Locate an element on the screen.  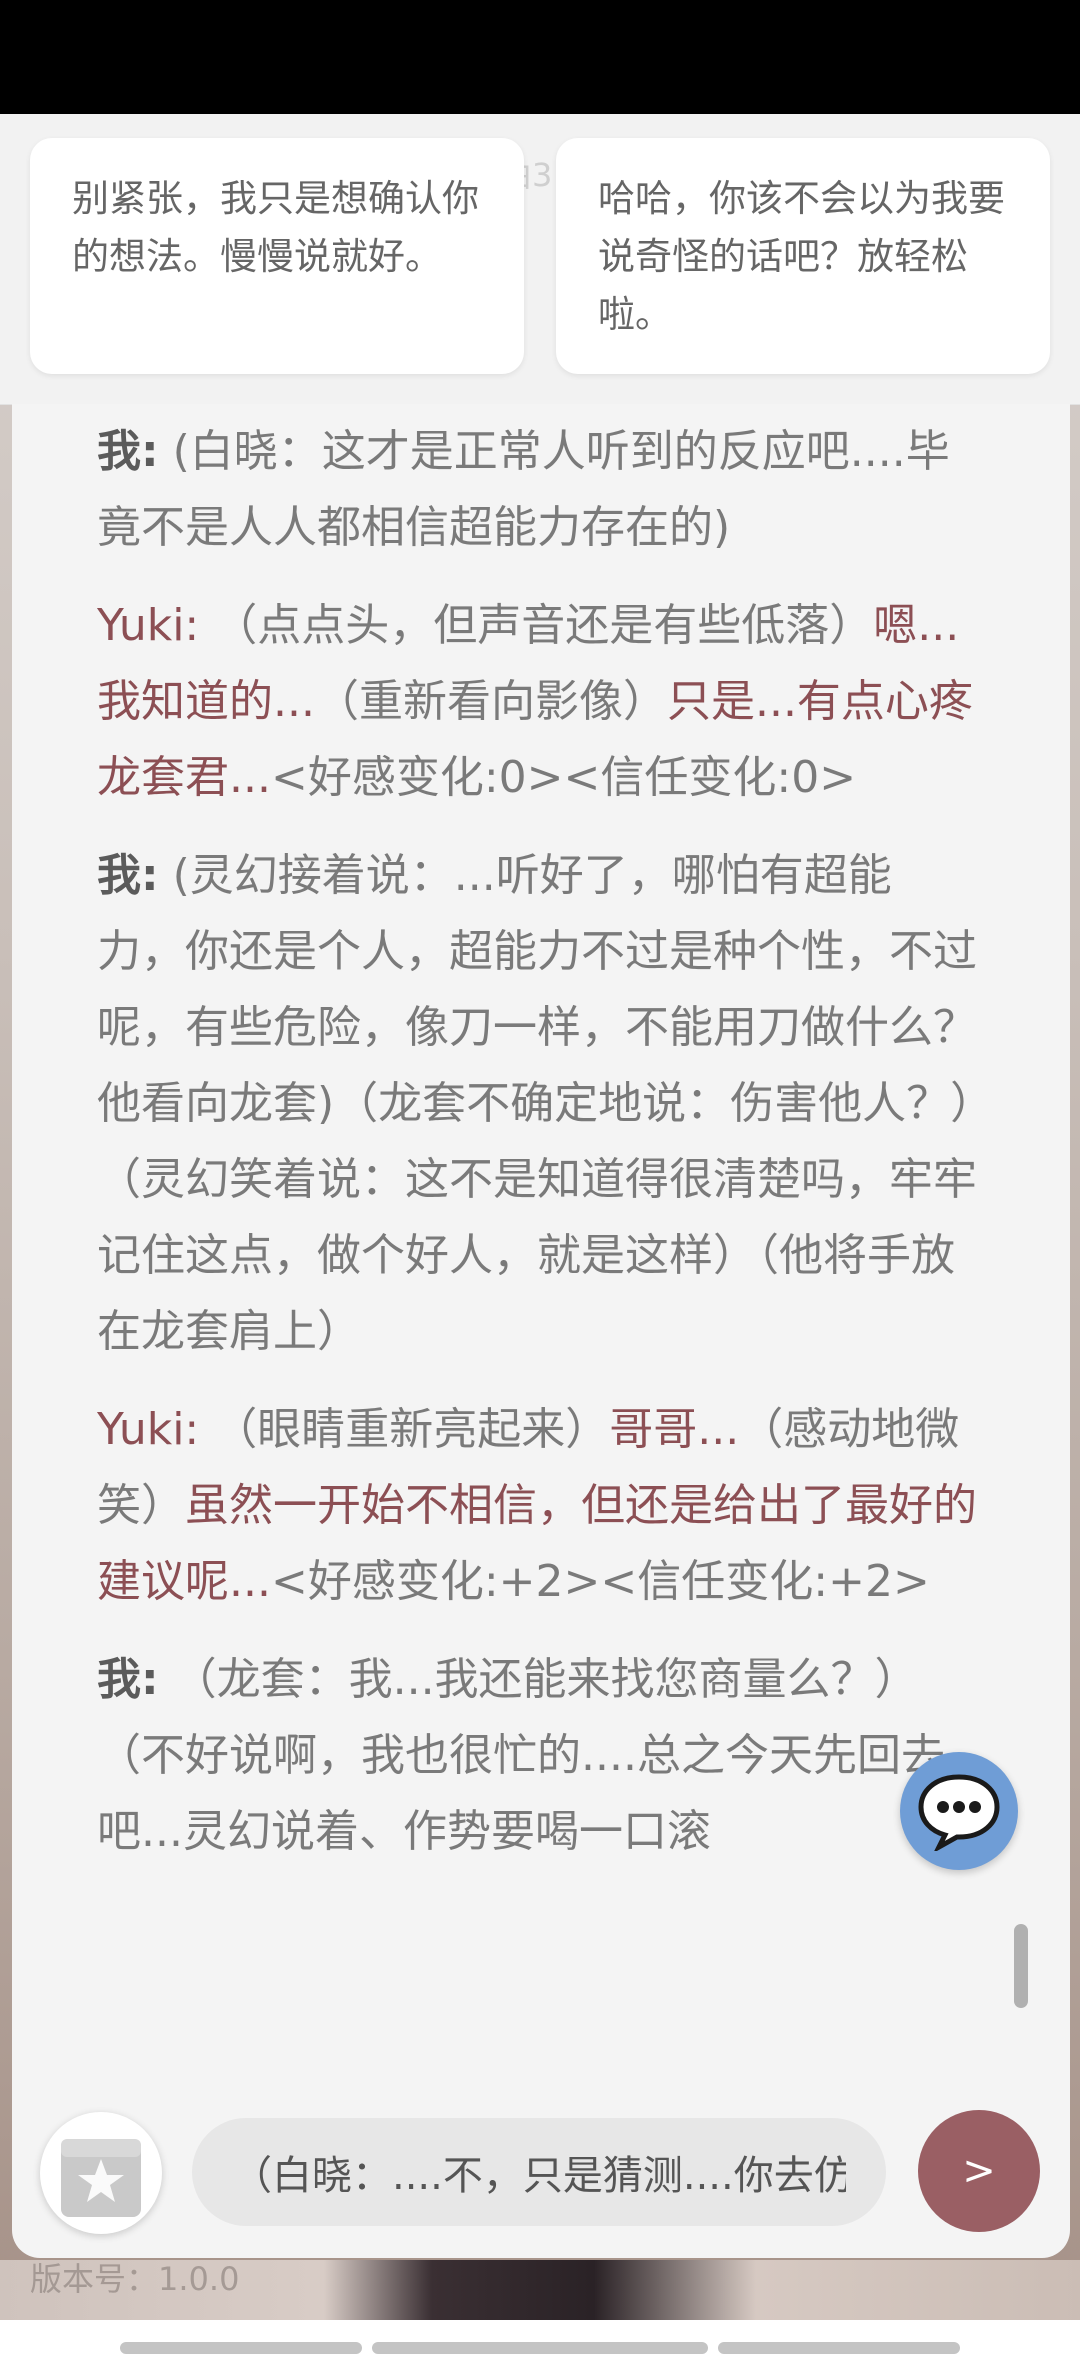
nav-segment-center is located at coordinates (540, 2348).